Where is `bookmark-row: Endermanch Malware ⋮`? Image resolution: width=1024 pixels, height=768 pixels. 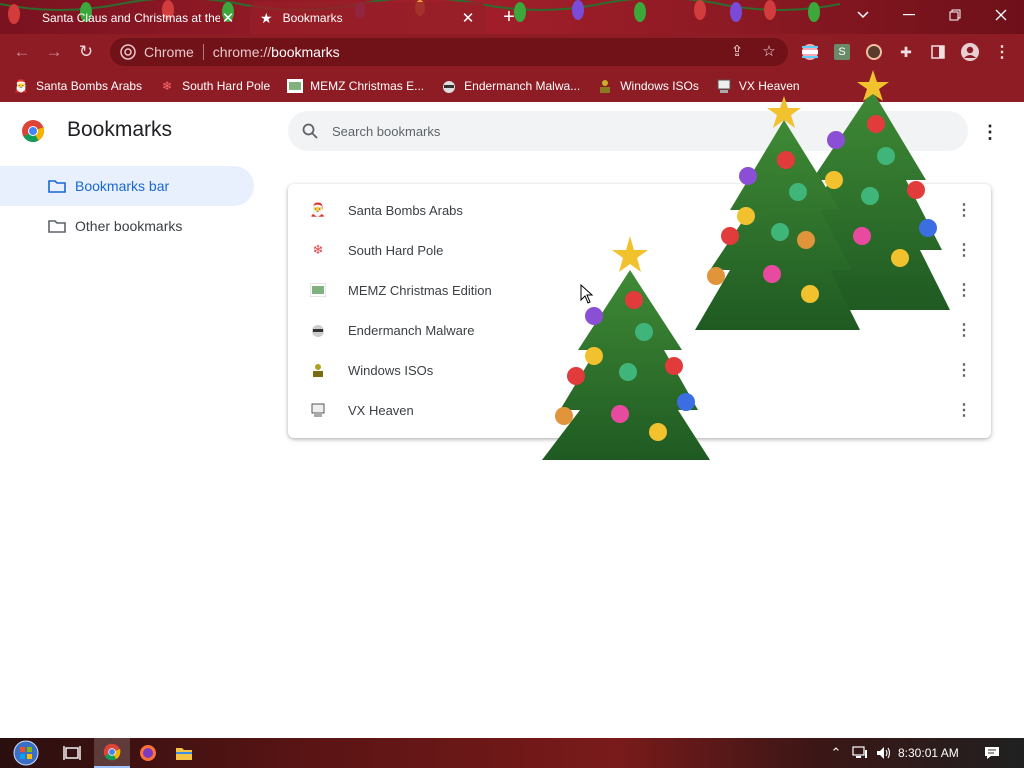 bookmark-row: Endermanch Malware ⋮ is located at coordinates (639, 330).